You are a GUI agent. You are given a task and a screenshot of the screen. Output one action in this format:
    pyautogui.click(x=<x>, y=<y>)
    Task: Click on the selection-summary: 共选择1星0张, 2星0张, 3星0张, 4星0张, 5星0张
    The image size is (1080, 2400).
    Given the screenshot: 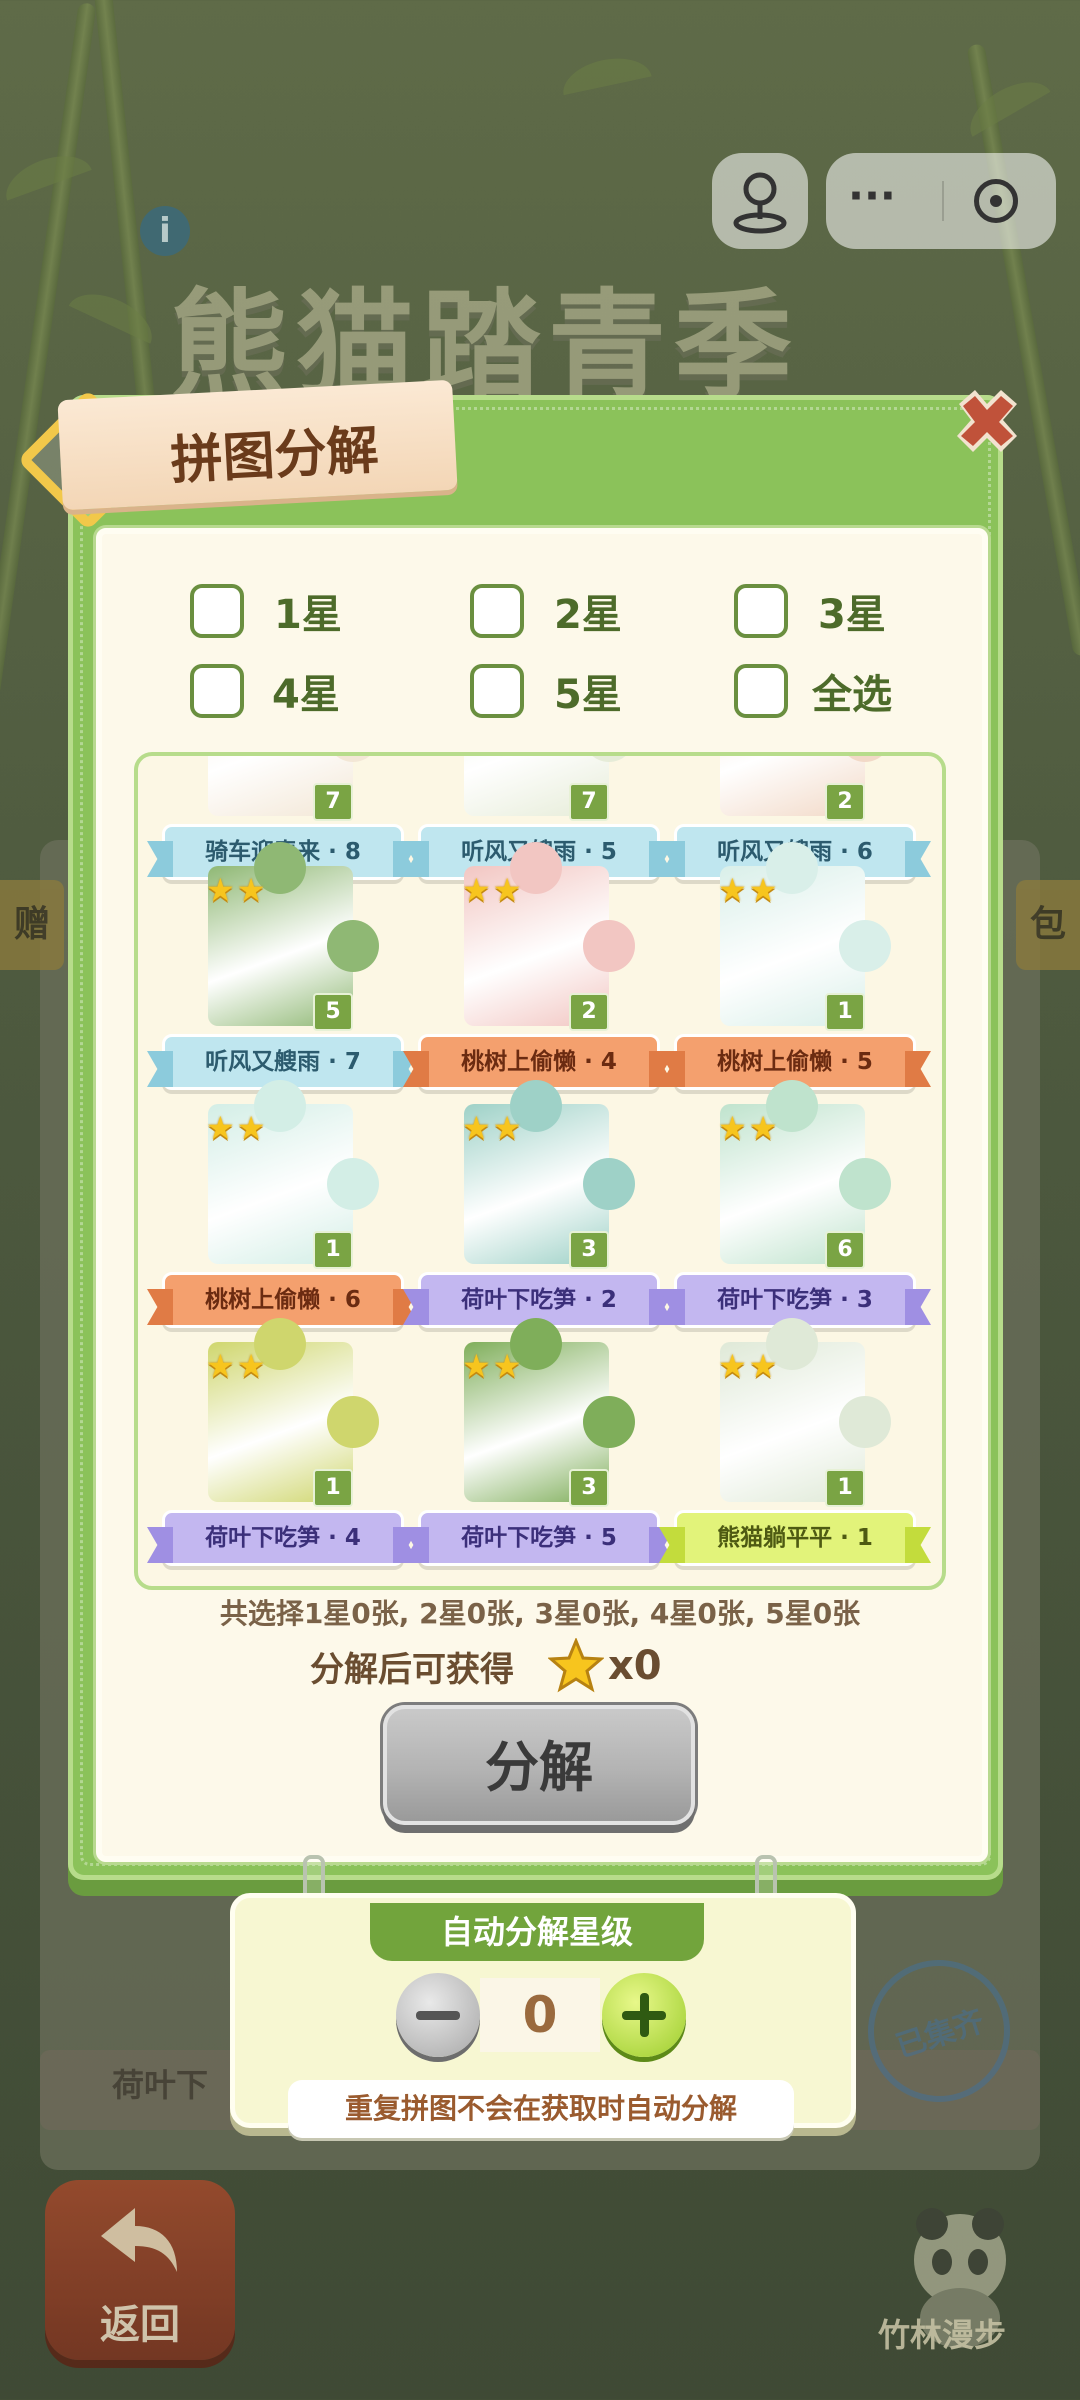 What is the action you would take?
    pyautogui.click(x=540, y=1613)
    